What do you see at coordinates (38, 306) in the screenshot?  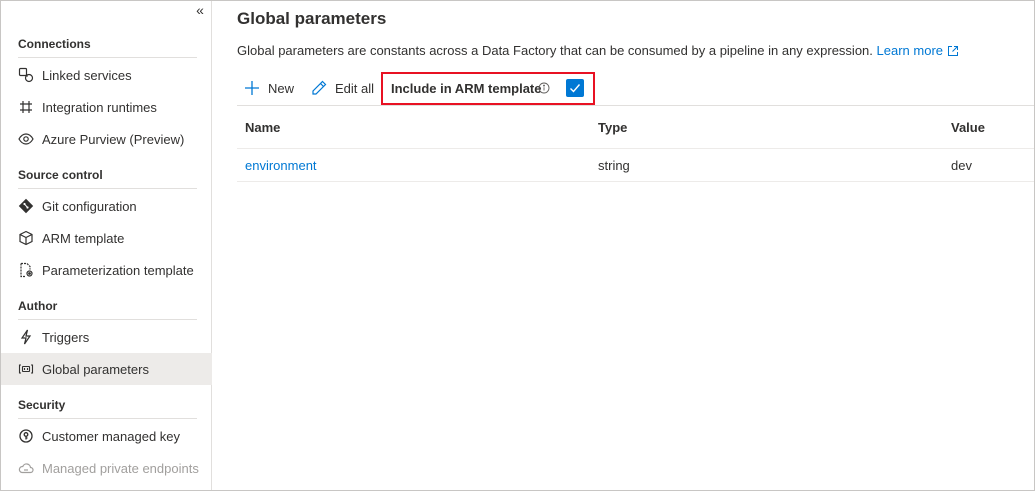 I see `section-header-author: Author` at bounding box center [38, 306].